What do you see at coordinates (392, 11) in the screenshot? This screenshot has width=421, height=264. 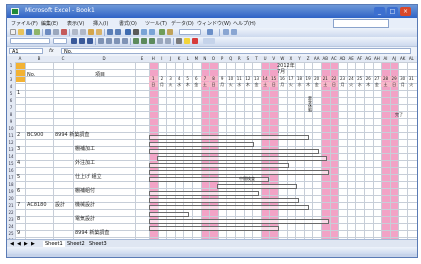 I see `maximize-button: □` at bounding box center [392, 11].